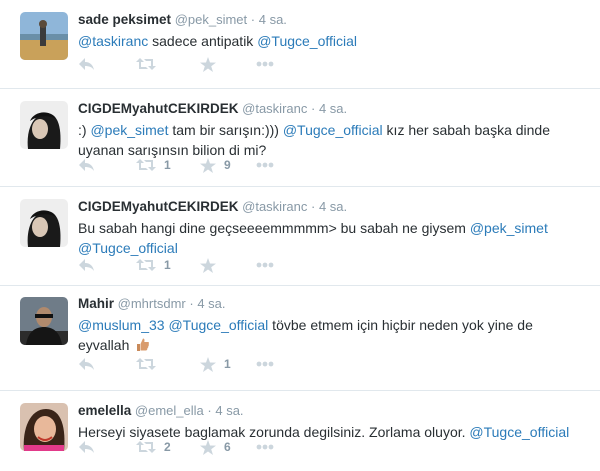 The height and width of the screenshot is (471, 600). What do you see at coordinates (96, 303) in the screenshot?
I see `tweet-author-name: Mahir` at bounding box center [96, 303].